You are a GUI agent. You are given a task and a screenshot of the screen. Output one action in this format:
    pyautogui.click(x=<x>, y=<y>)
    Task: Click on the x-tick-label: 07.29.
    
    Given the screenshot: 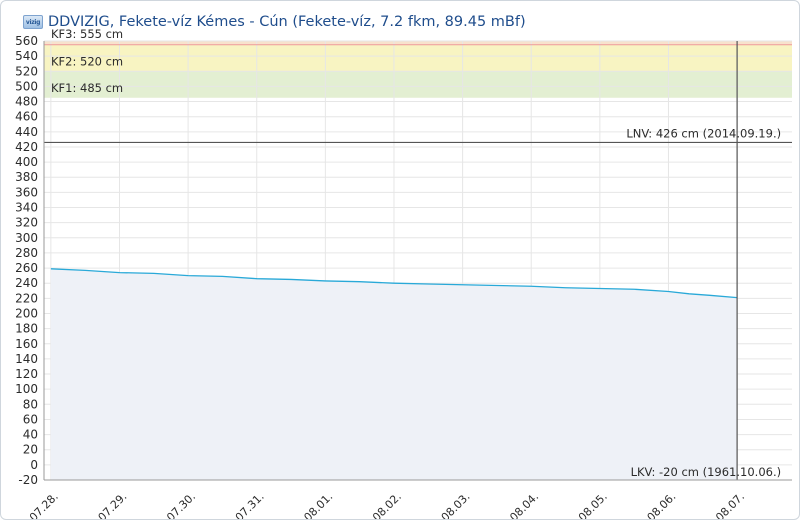 What is the action you would take?
    pyautogui.click(x=113, y=505)
    